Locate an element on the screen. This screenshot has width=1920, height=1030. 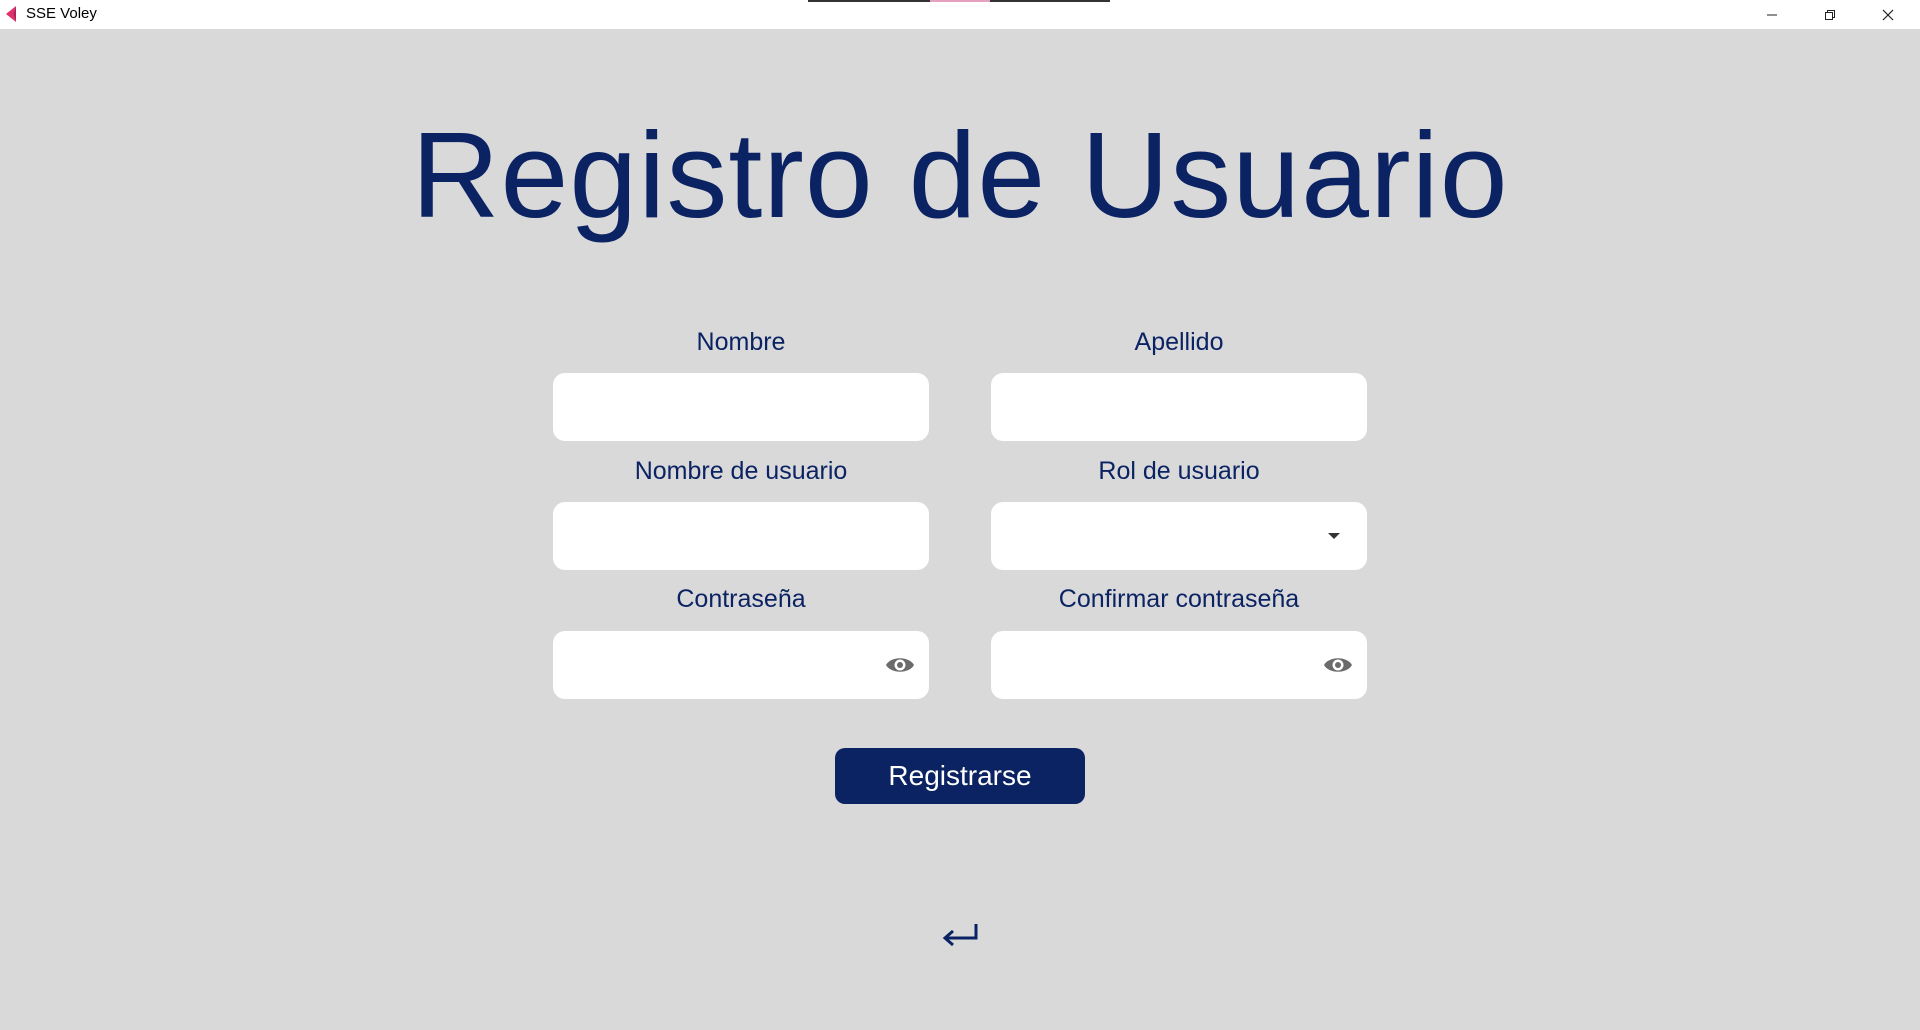
nombre-label: Nombre is located at coordinates (741, 342).